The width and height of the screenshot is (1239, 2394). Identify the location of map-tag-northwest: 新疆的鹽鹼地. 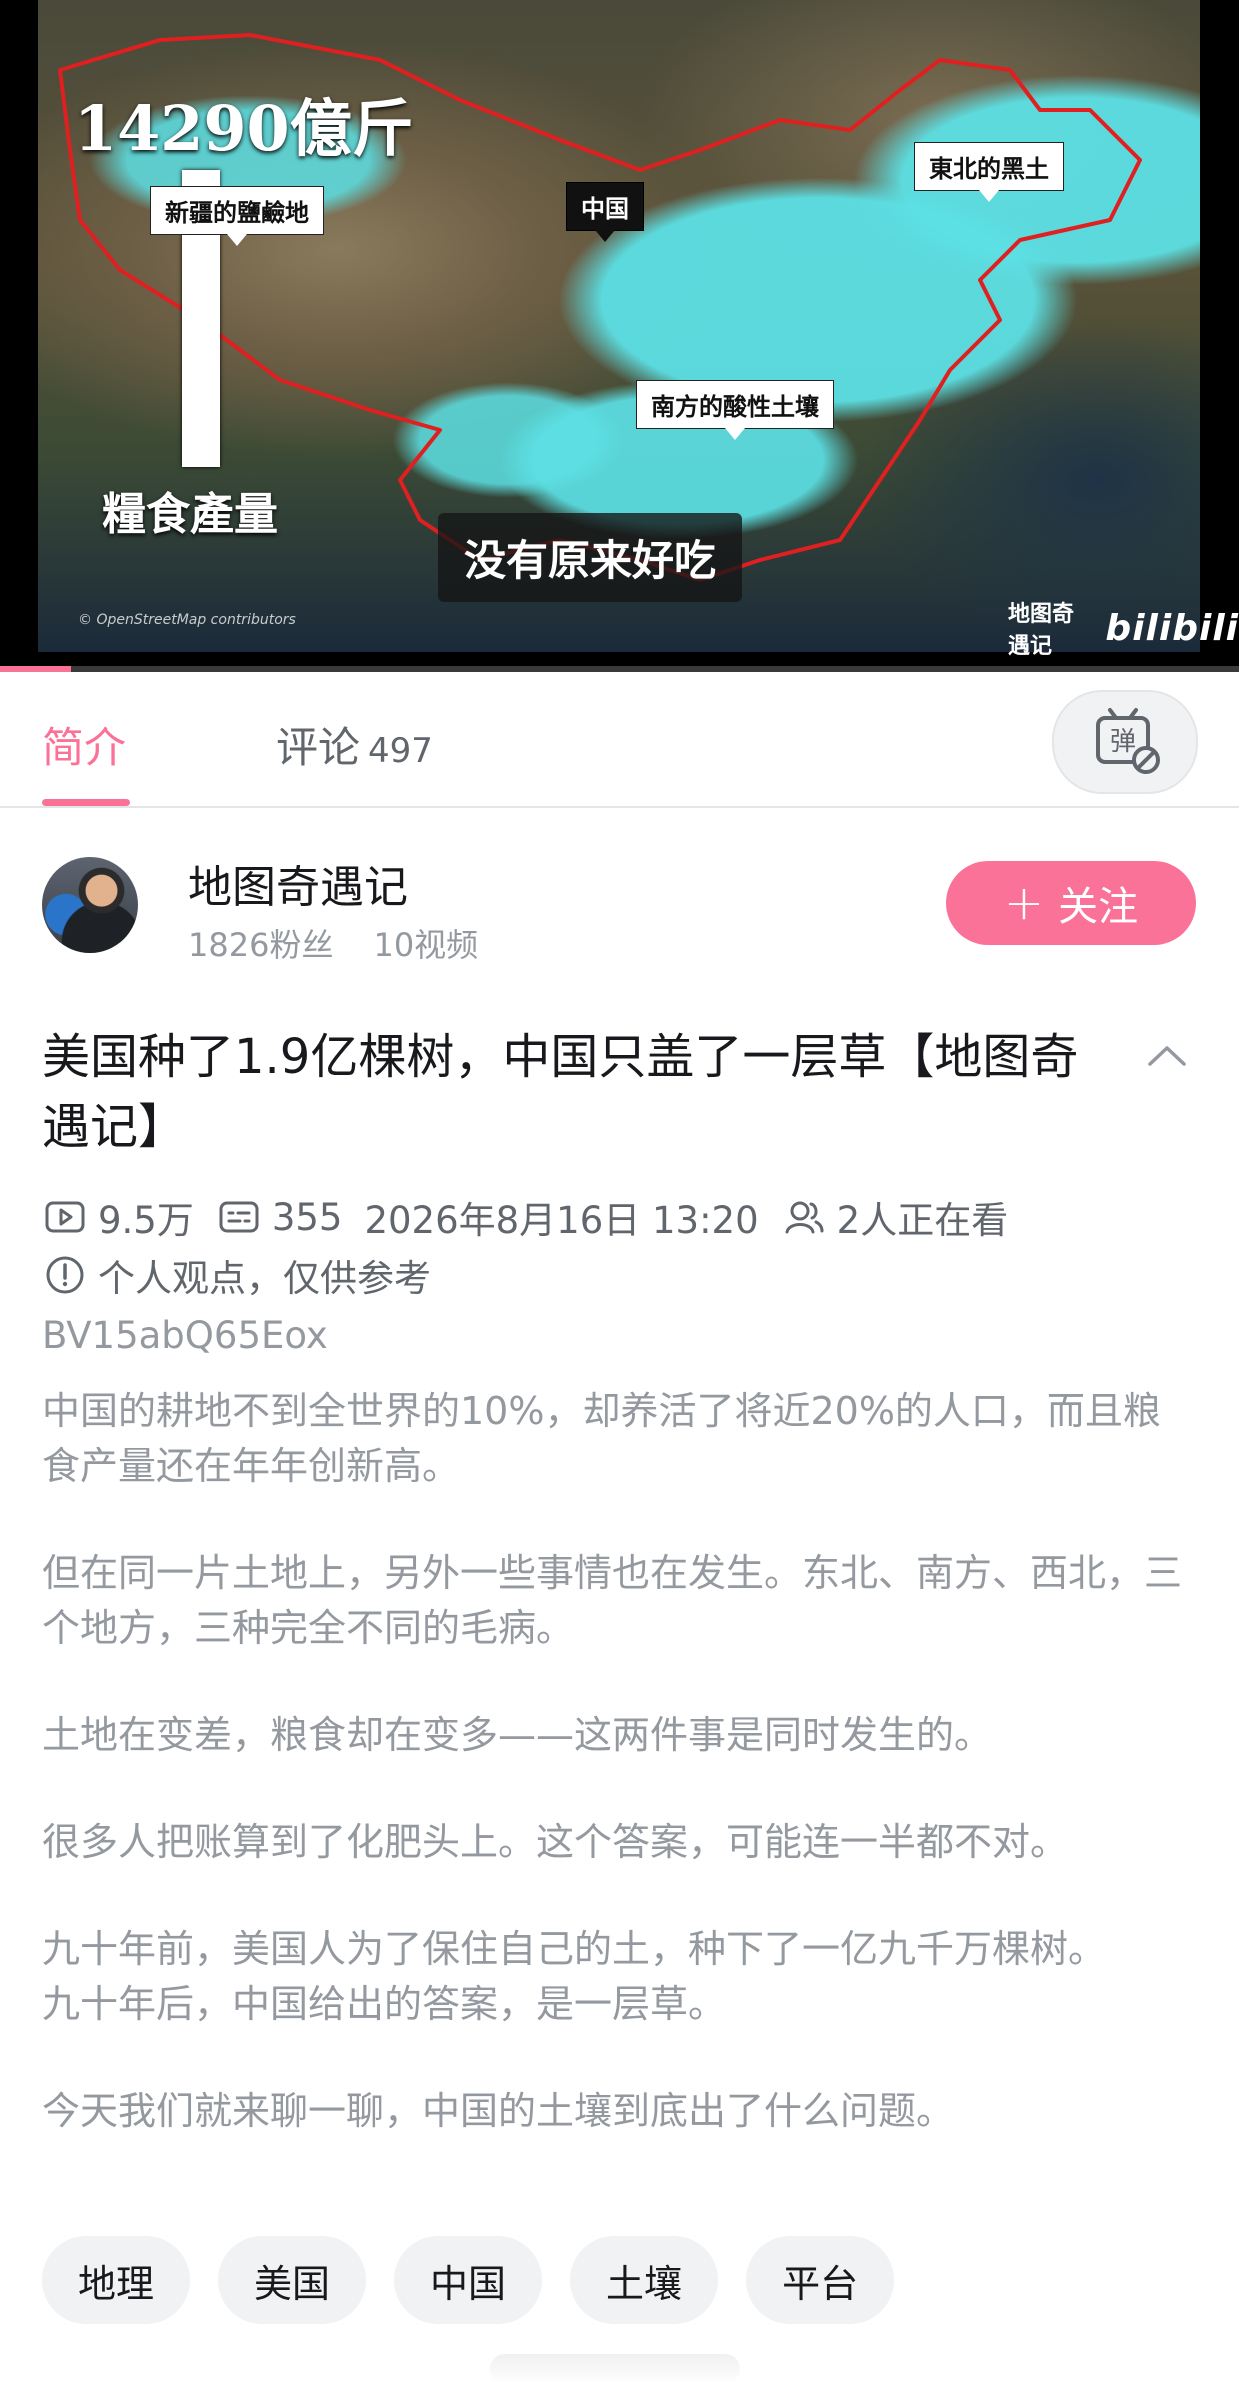
(237, 216).